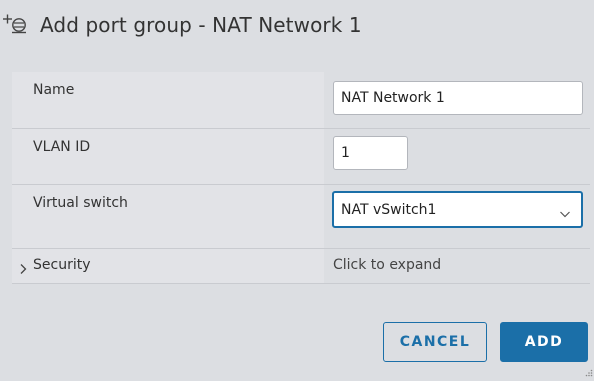 The image size is (594, 381). What do you see at coordinates (589, 369) in the screenshot?
I see `resize-grip-icon` at bounding box center [589, 369].